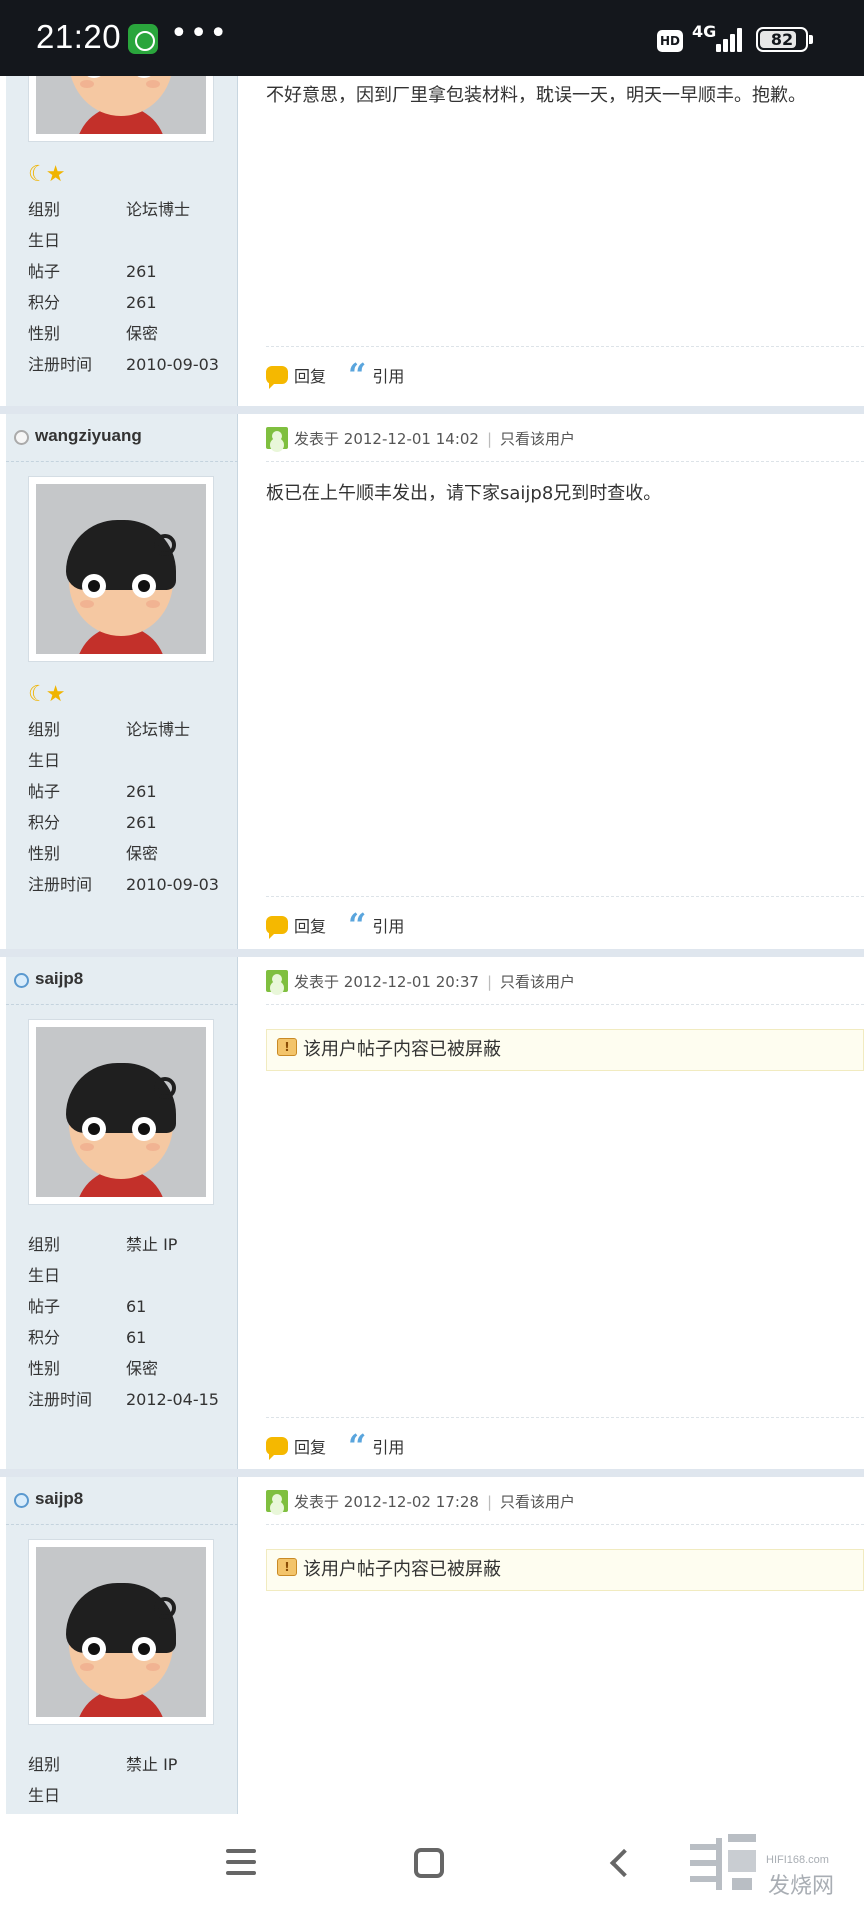  I want to click on watermark-site: HIFI168.com, so click(797, 1860).